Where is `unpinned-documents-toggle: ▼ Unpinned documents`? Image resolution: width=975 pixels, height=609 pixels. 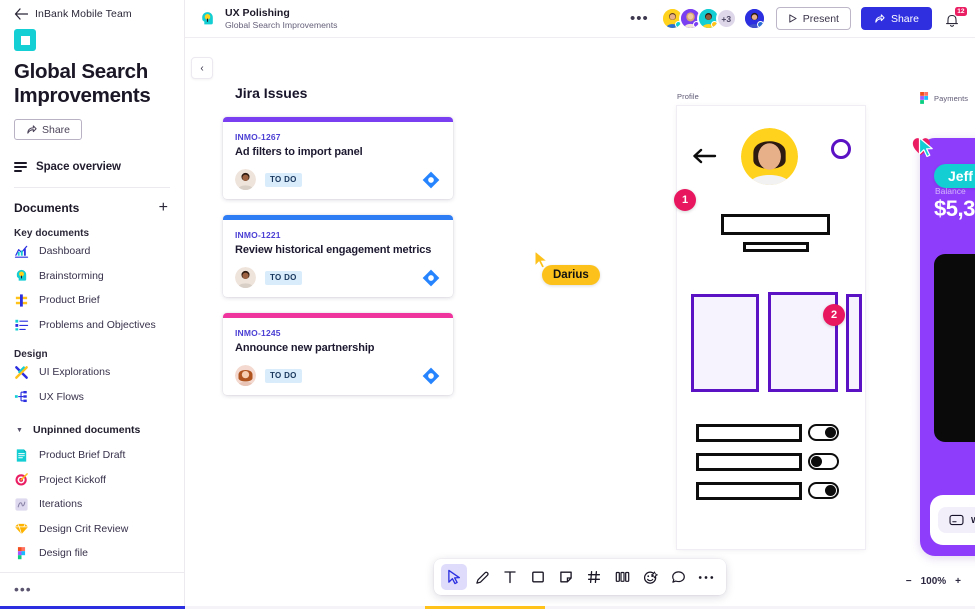
unpinned-documents-toggle: ▼ Unpinned documents is located at coordinates (92, 430).